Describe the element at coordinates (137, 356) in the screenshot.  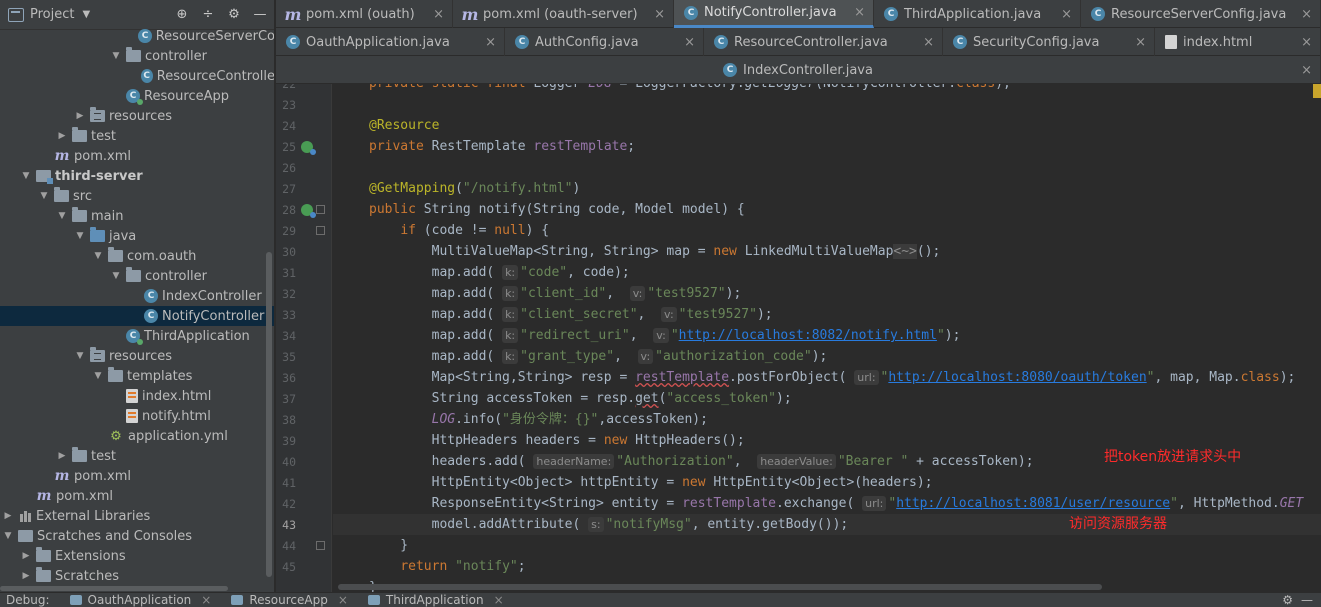
I see `tree-item: ▼ resources` at that location.